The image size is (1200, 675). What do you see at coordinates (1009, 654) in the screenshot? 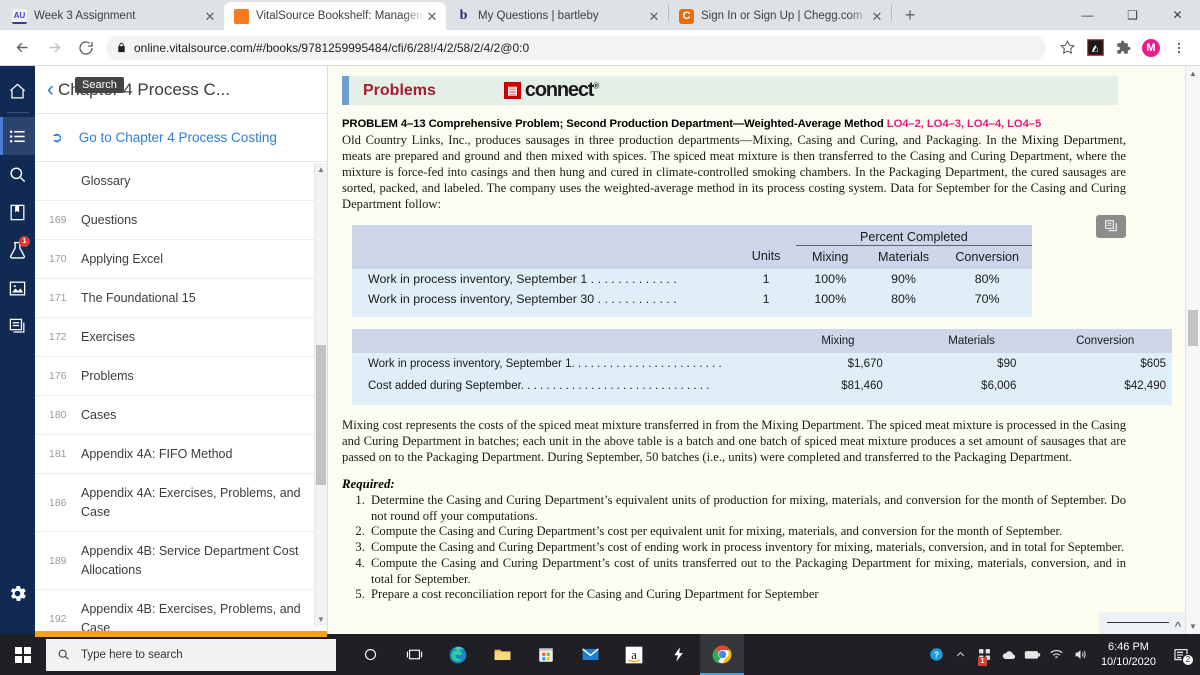
I see `onedrive-cloud-icon` at bounding box center [1009, 654].